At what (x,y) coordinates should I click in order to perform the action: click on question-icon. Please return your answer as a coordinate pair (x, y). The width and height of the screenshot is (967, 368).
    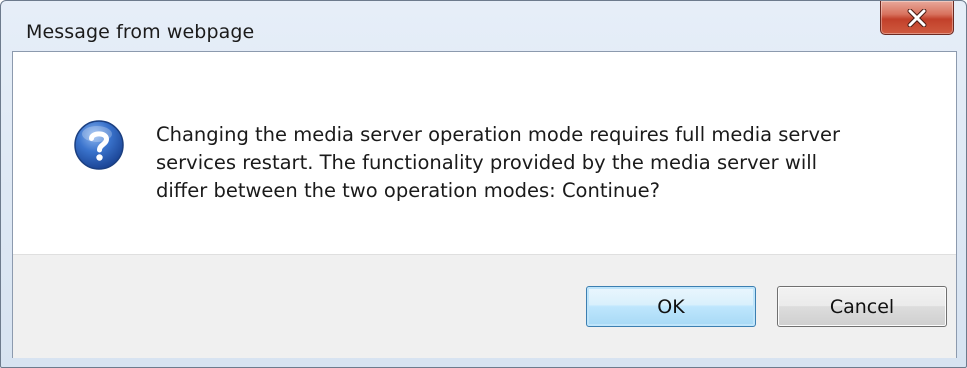
    Looking at the image, I should click on (99, 145).